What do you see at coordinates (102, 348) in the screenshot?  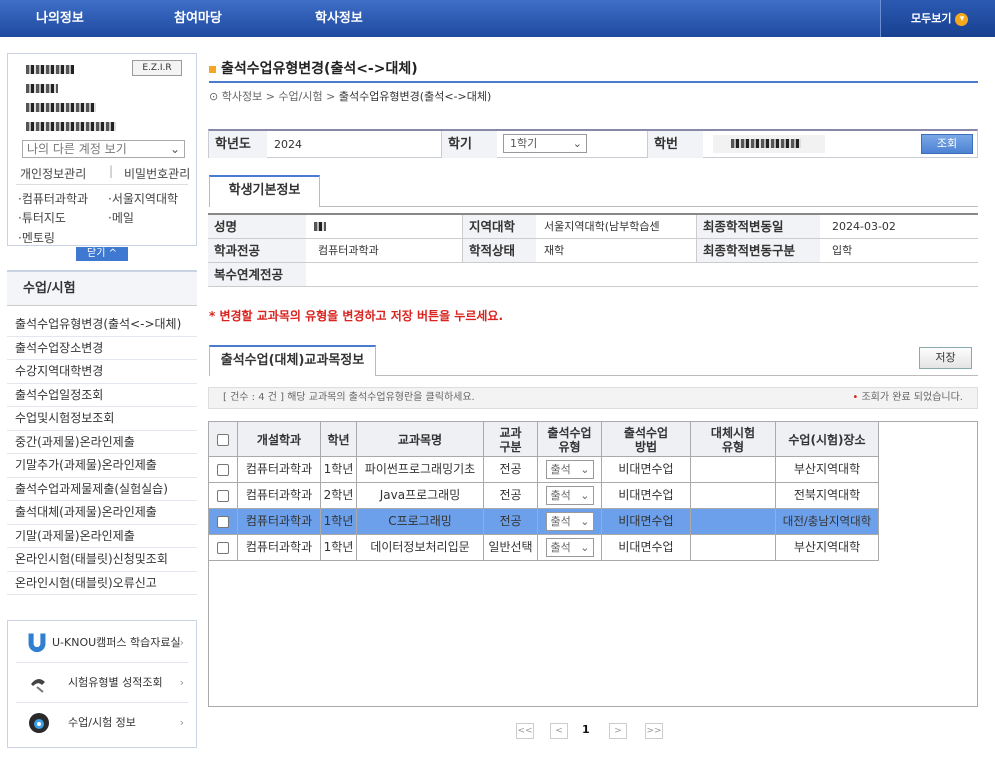 I see `sidebar-item: 출석수업장소변경` at bounding box center [102, 348].